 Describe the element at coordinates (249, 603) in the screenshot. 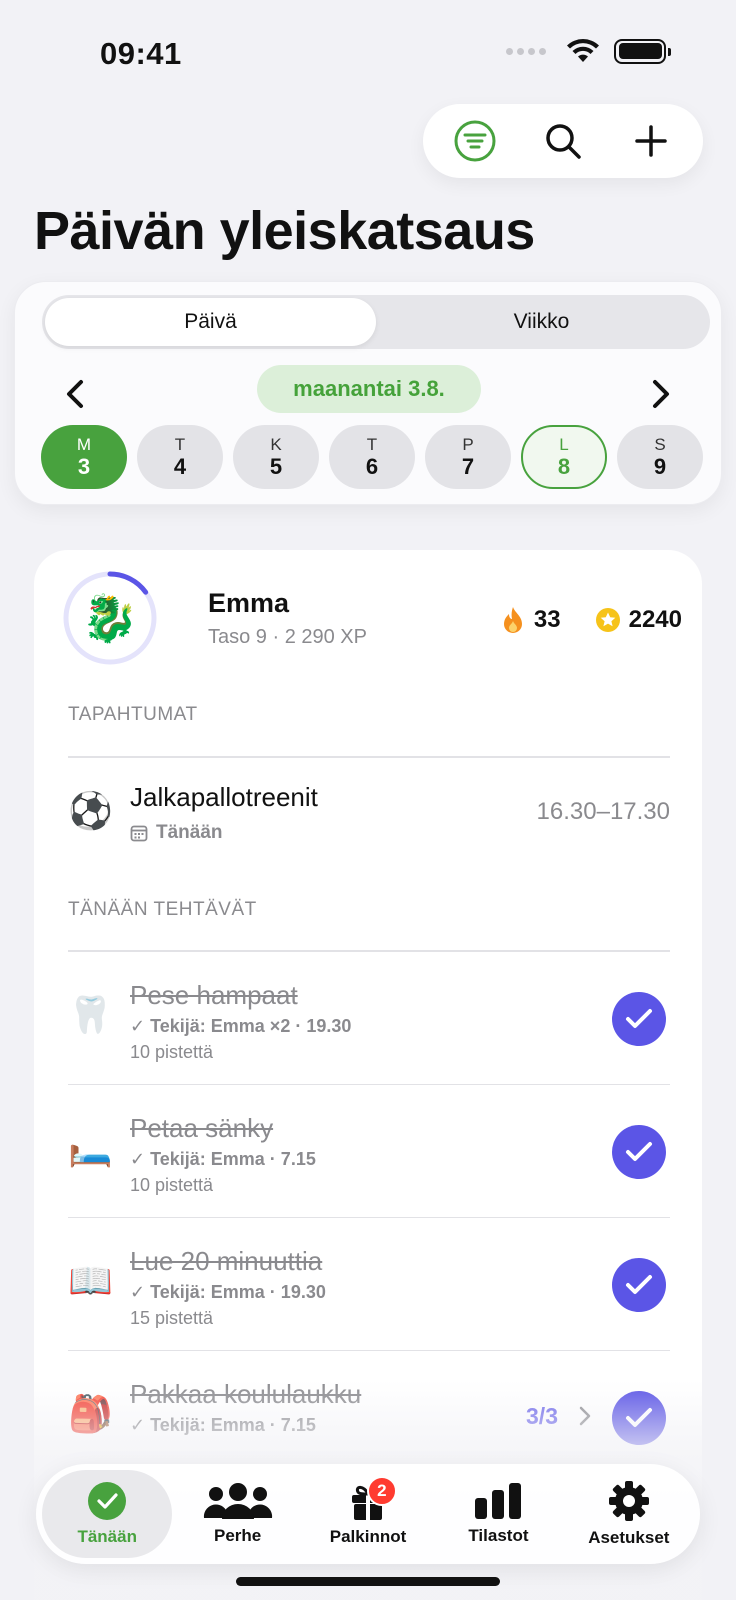

I see `profile-name: Emma` at that location.